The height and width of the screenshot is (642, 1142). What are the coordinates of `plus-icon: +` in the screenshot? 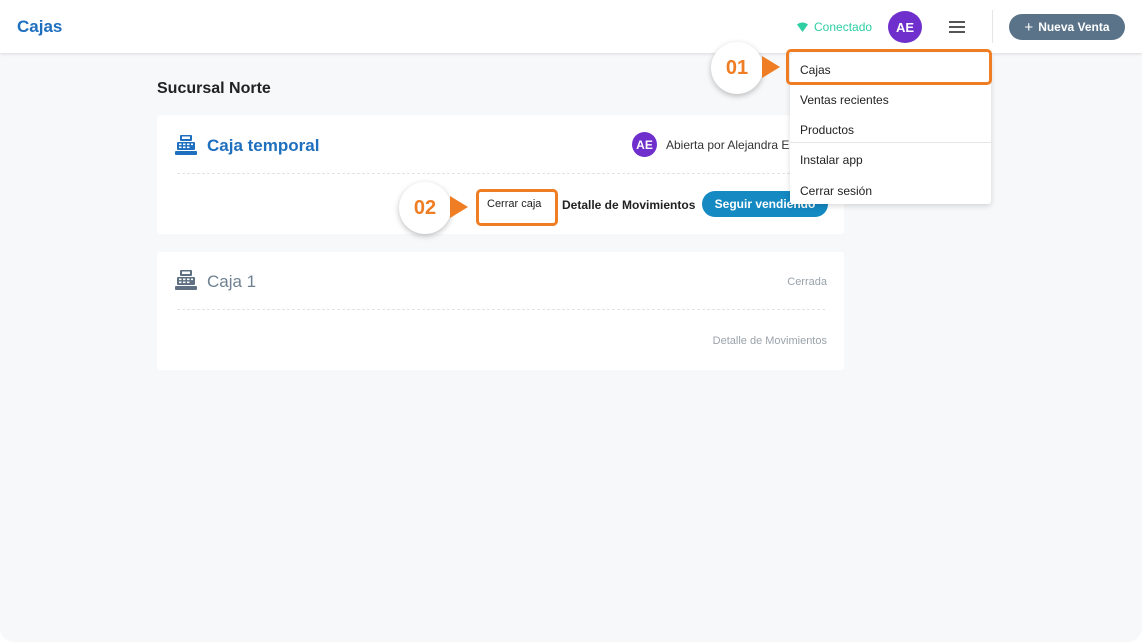 It's located at (1029, 27).